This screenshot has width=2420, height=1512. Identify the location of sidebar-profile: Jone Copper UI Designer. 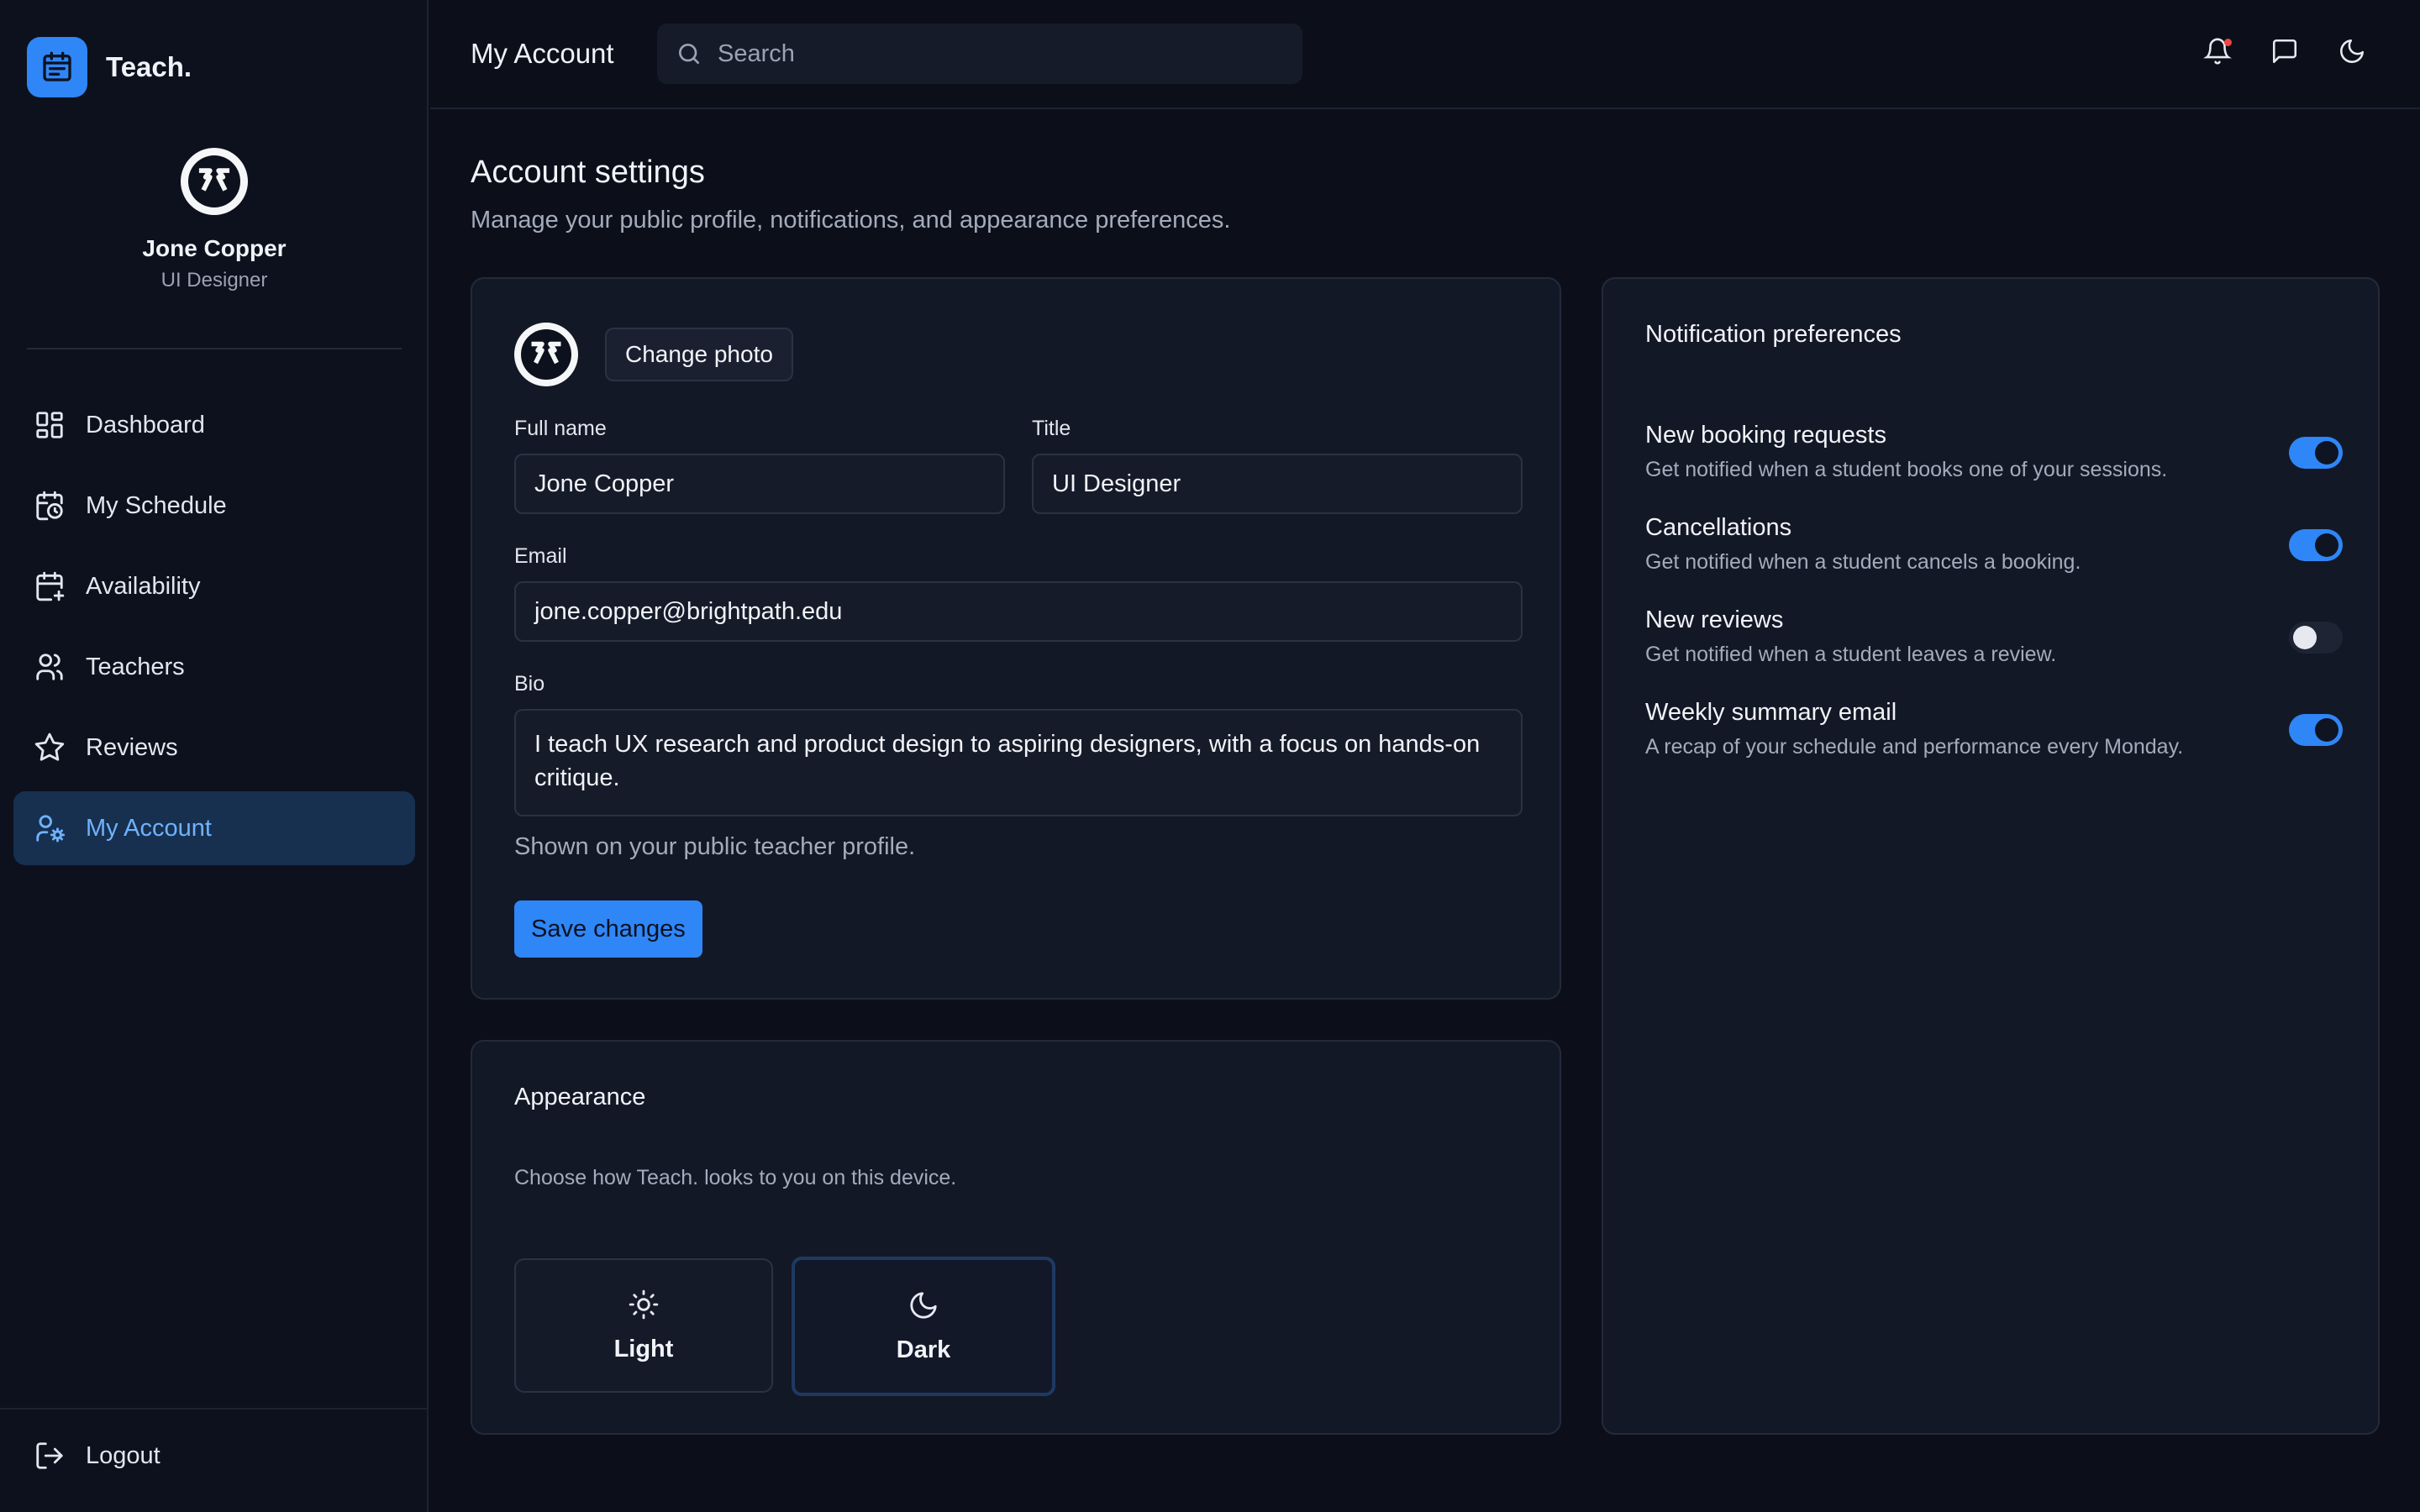
(214, 220).